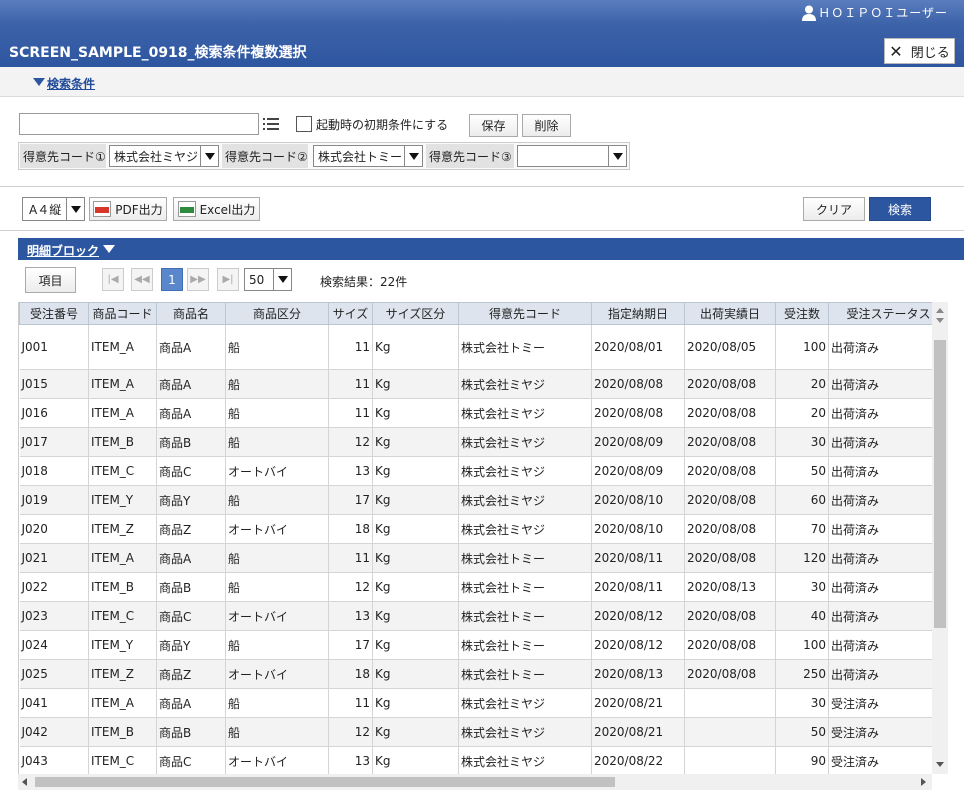  Describe the element at coordinates (900, 209) in the screenshot. I see `search-button: 検索` at that location.